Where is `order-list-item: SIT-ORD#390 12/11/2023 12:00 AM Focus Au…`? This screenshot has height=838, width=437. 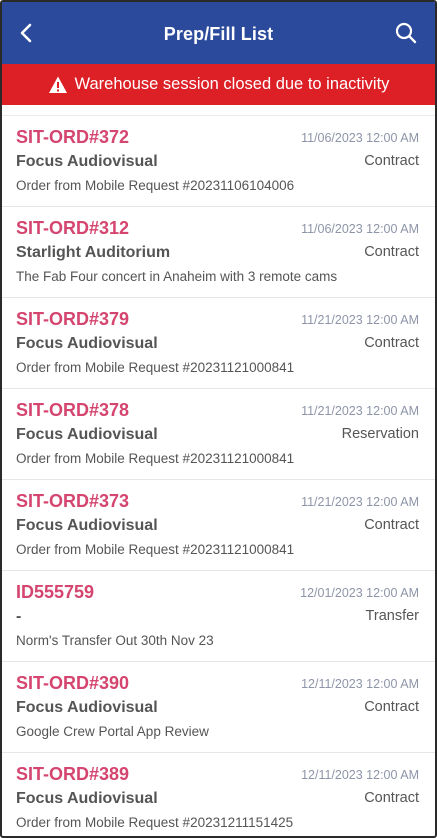 order-list-item: SIT-ORD#390 12/11/2023 12:00 AM Focus Au… is located at coordinates (218, 706).